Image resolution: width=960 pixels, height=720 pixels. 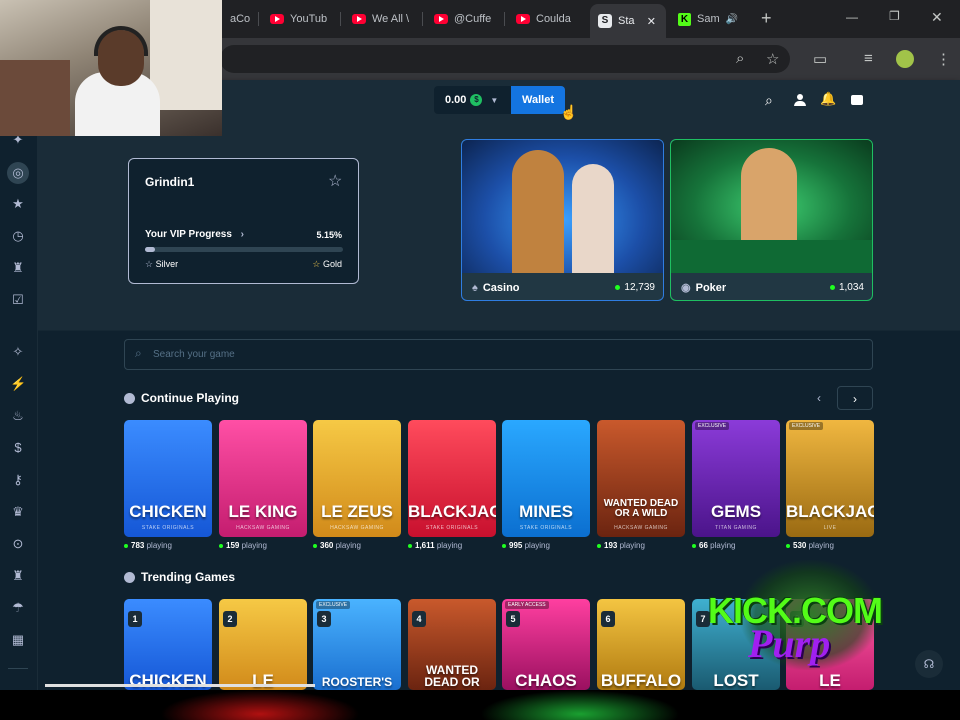 What do you see at coordinates (852, 17) in the screenshot?
I see `minimize-icon: —` at bounding box center [852, 17].